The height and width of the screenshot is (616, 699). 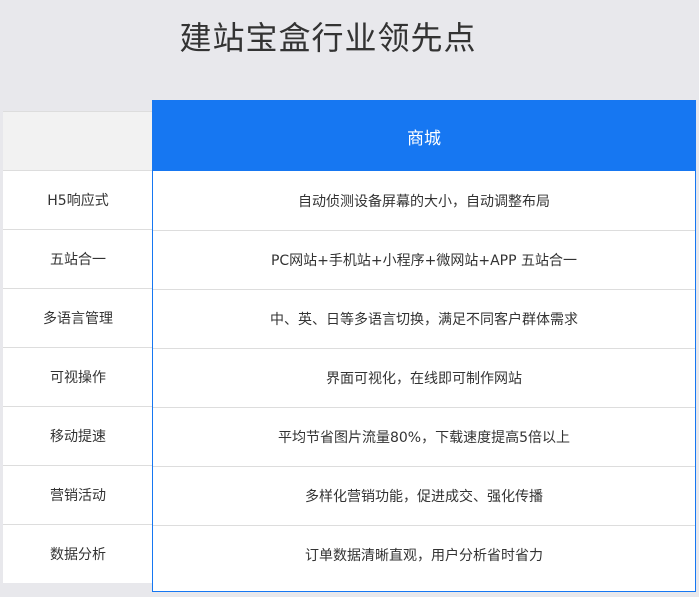 What do you see at coordinates (78, 140) in the screenshot?
I see `feature-column-header` at bounding box center [78, 140].